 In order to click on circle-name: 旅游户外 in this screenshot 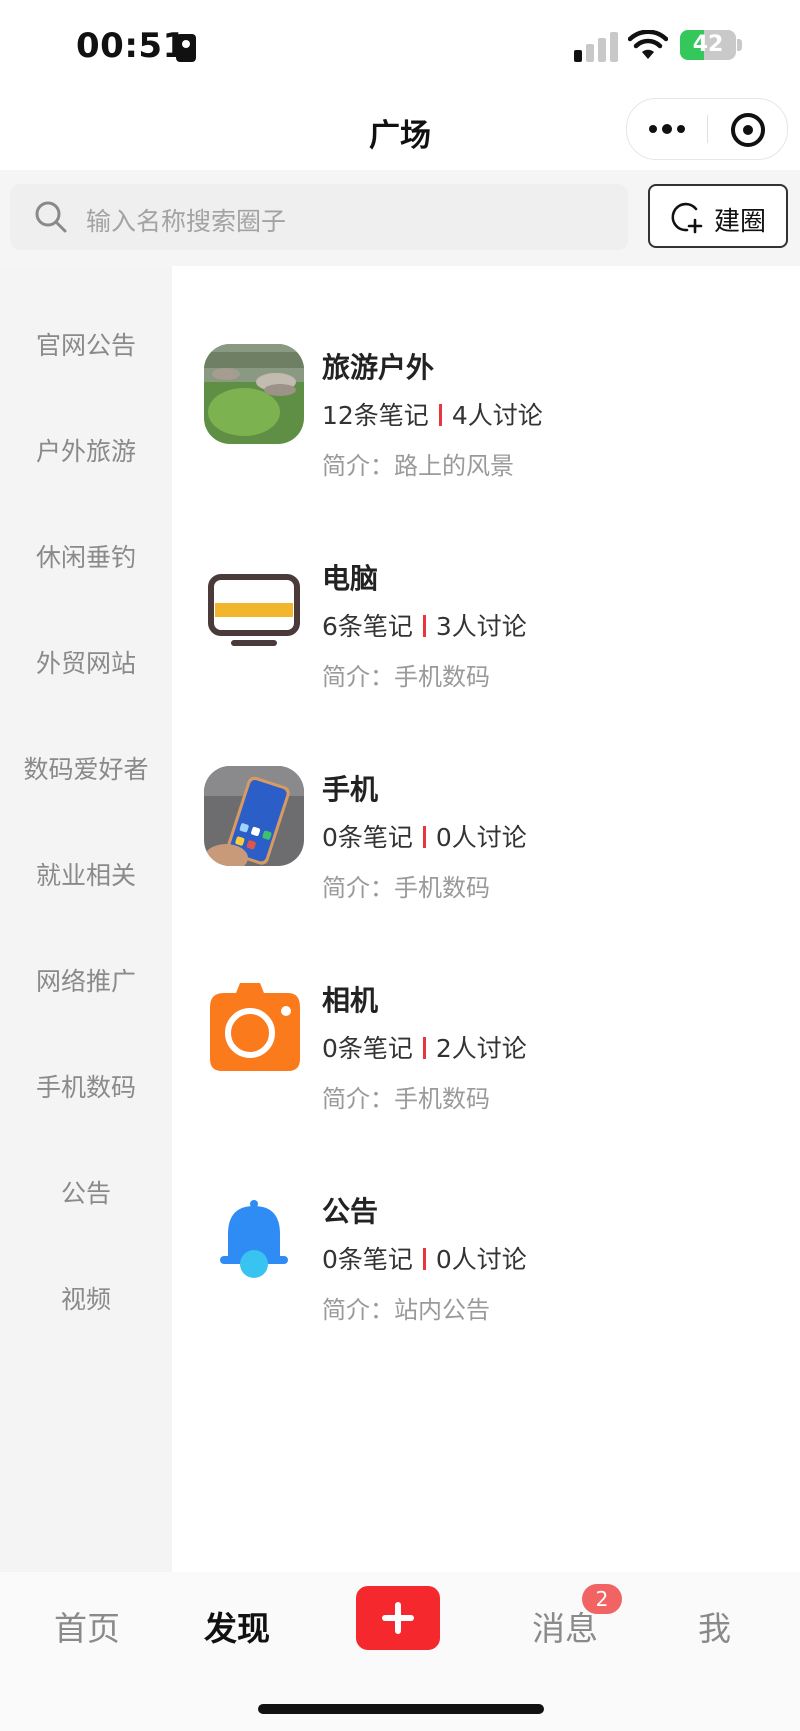, I will do `click(378, 367)`.